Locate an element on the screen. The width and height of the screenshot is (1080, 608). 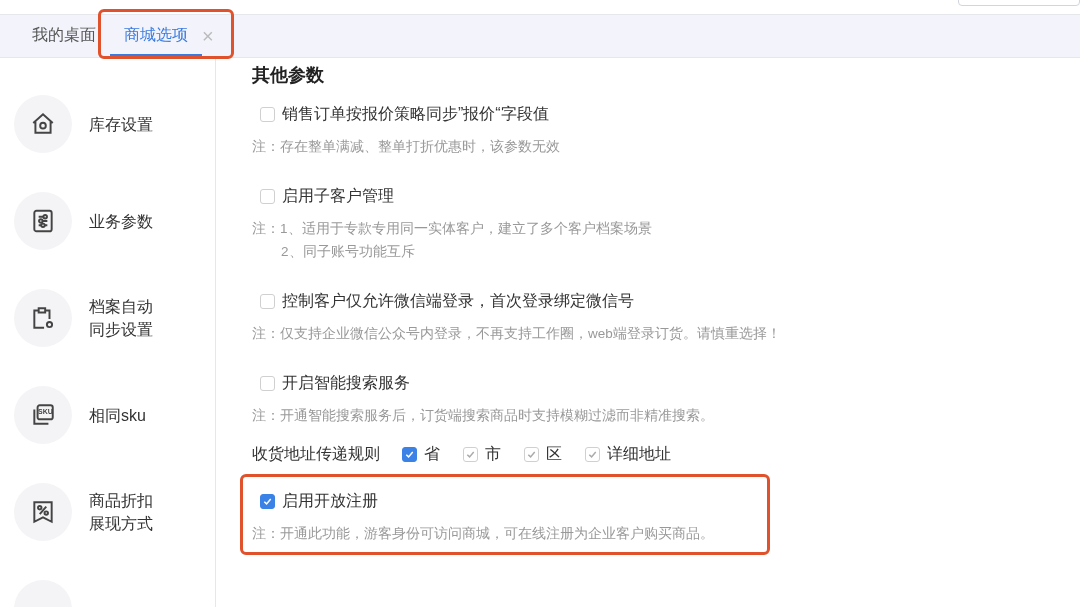
tab: 商城选项 is located at coordinates (156, 36).